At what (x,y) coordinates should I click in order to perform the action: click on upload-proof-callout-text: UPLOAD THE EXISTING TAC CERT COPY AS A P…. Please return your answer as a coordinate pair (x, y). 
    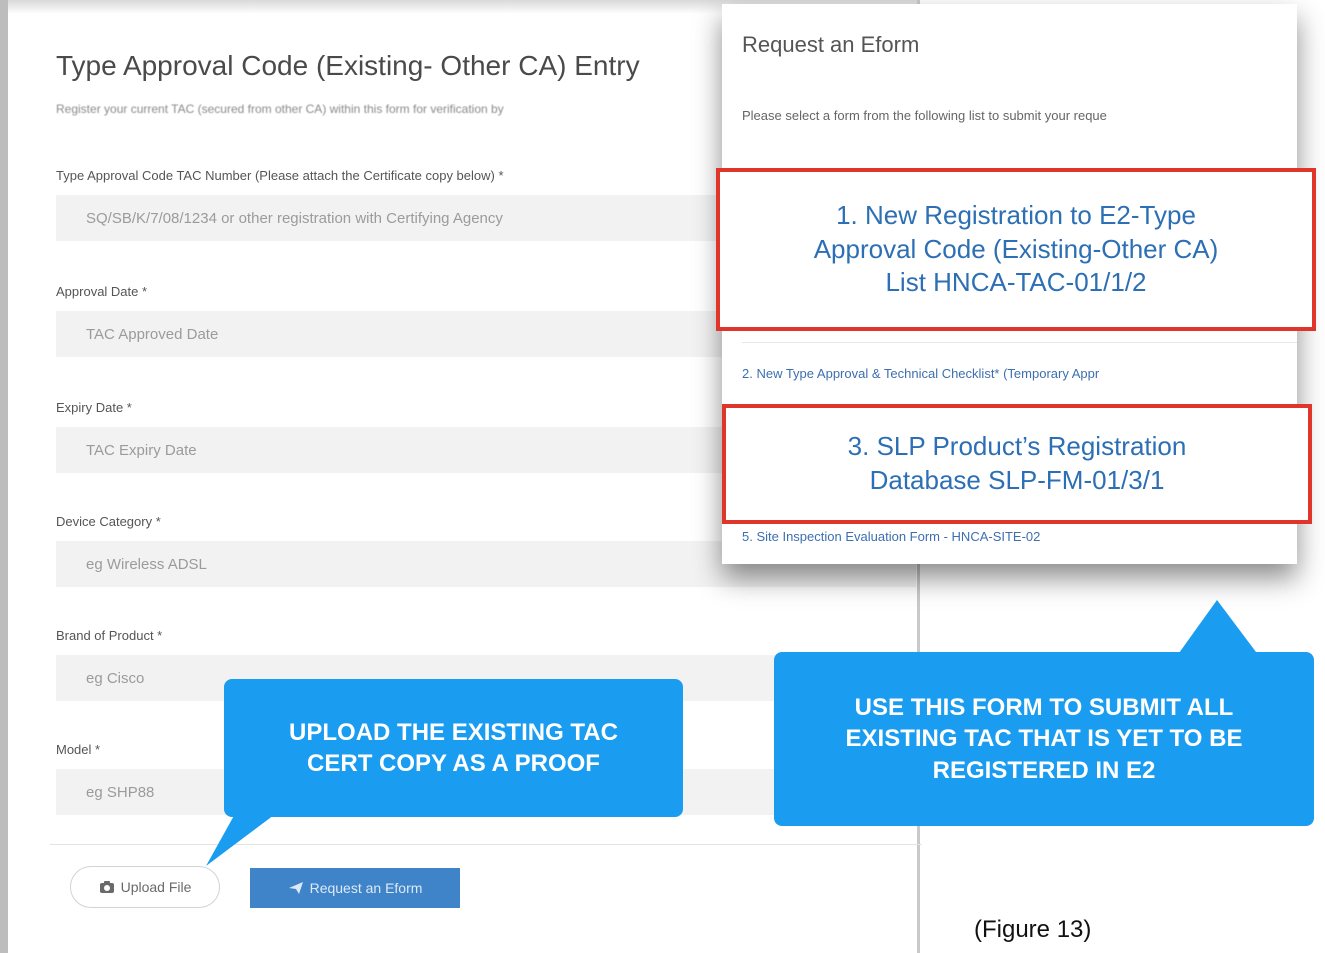
    Looking at the image, I should click on (453, 747).